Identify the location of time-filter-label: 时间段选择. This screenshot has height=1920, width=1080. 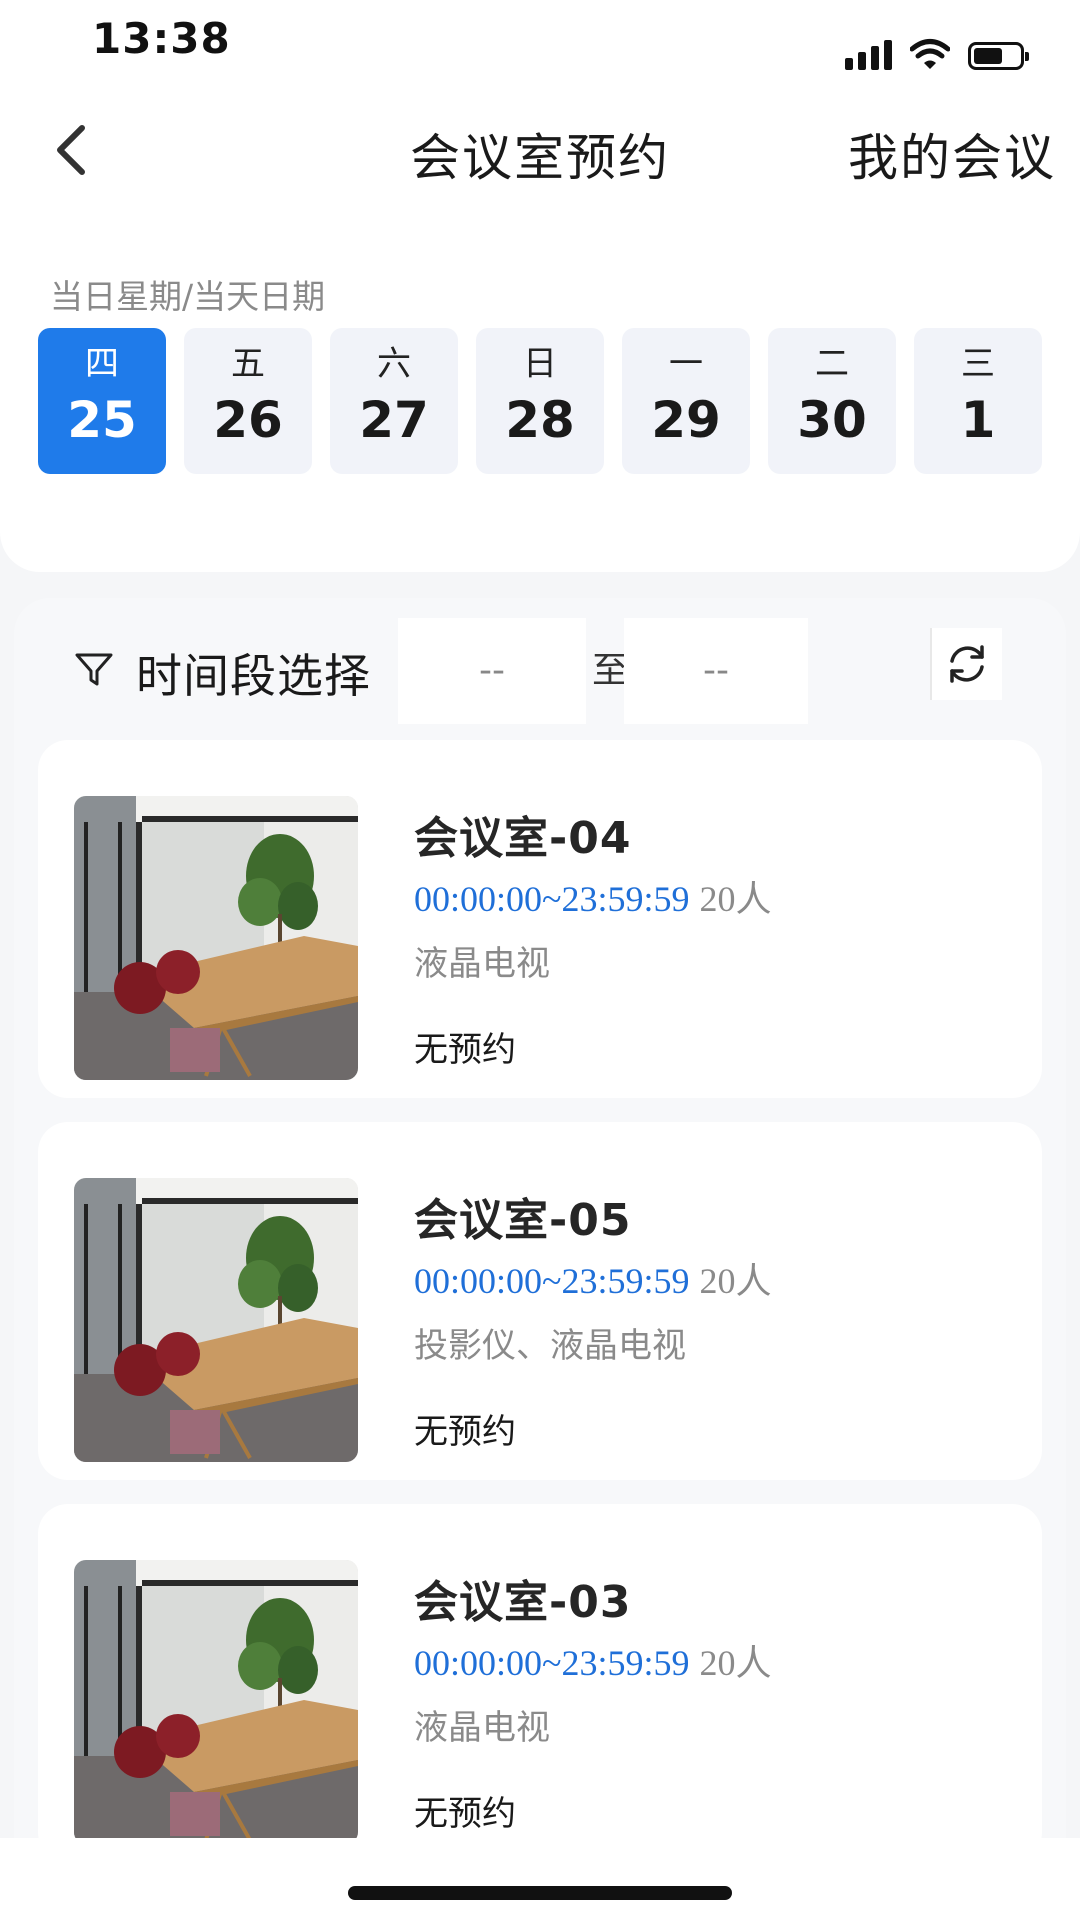
(253, 676).